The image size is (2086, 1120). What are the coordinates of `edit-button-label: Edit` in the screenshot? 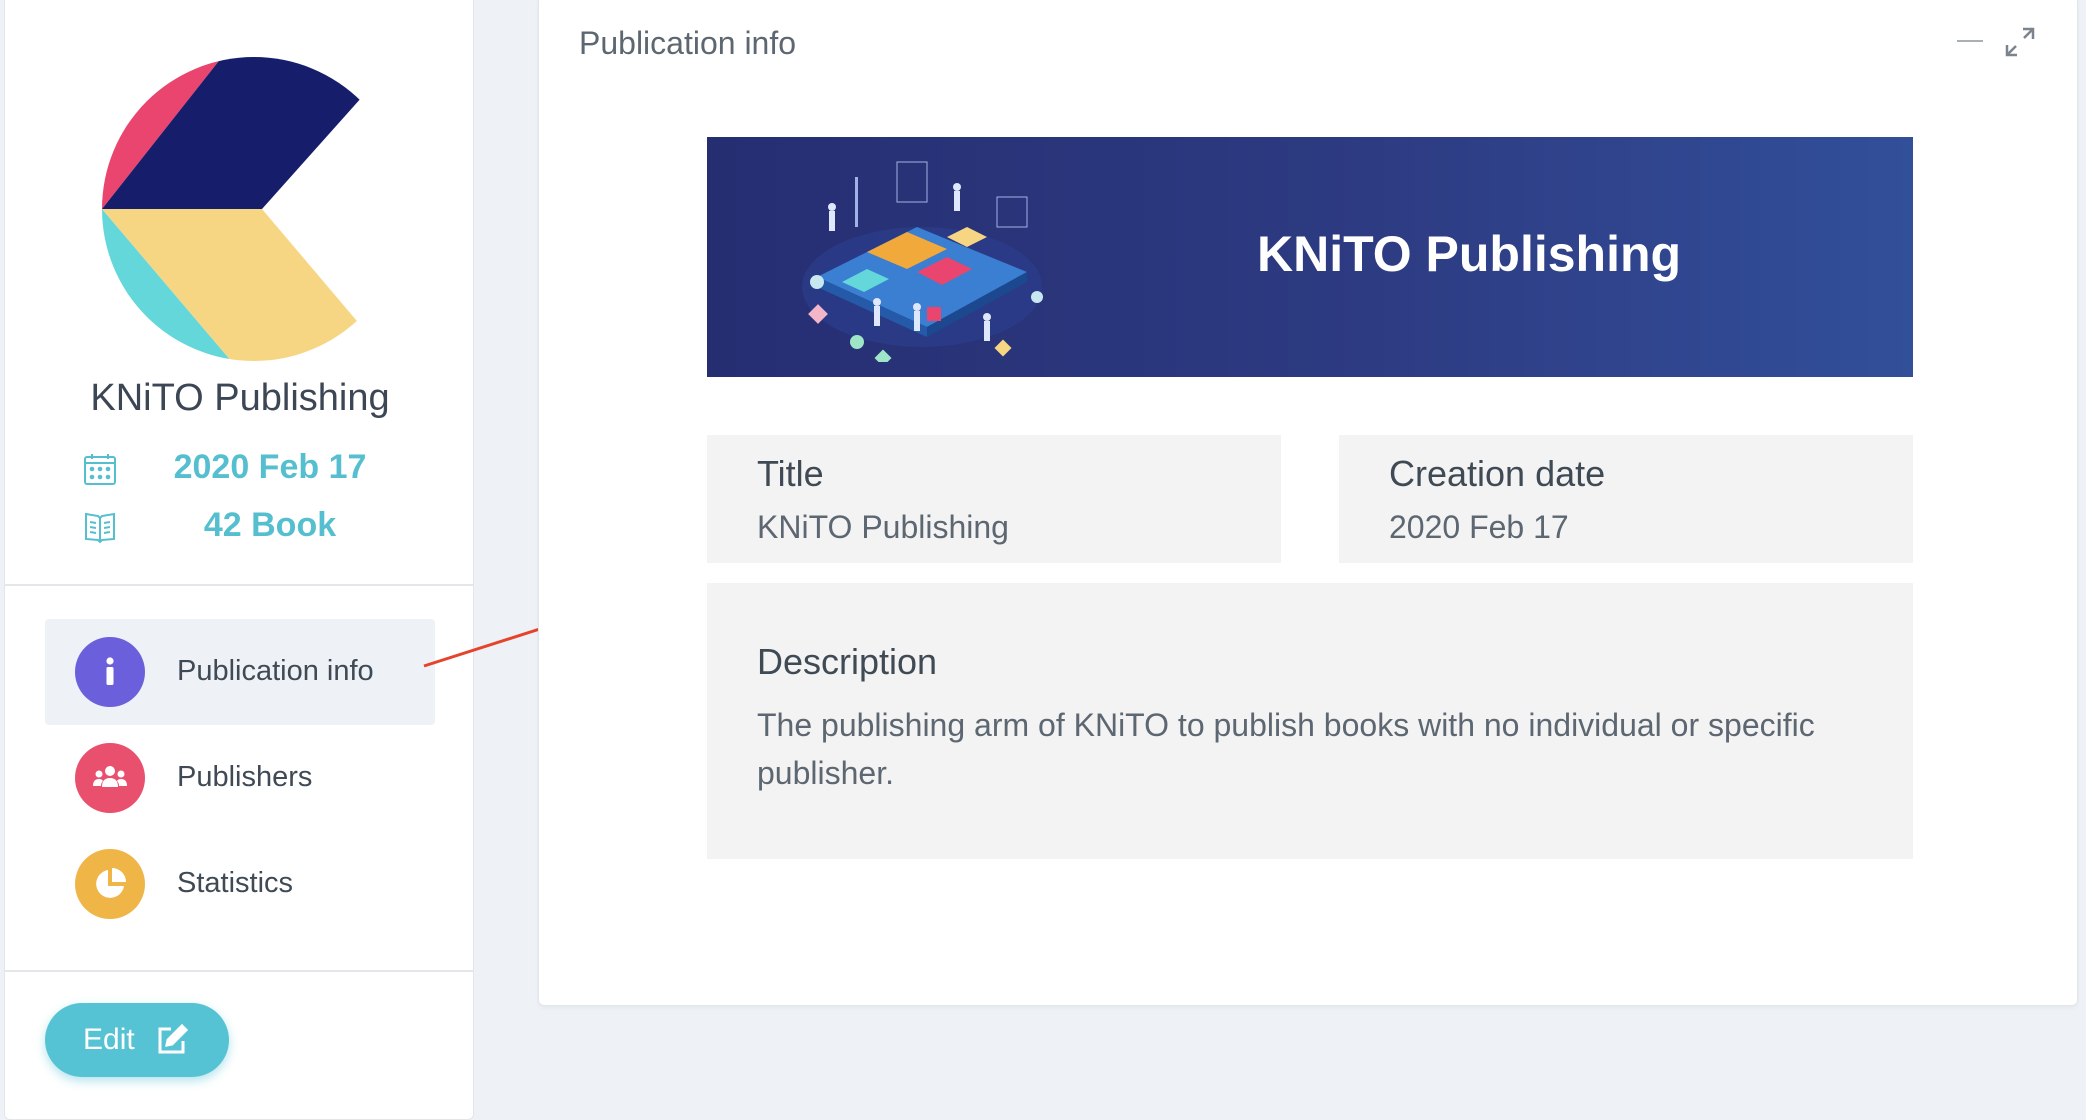 It's located at (109, 1039).